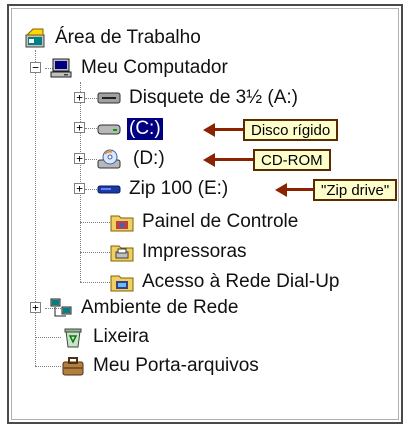 The height and width of the screenshot is (435, 420). I want to click on recycle-bin-icon, so click(73, 337).